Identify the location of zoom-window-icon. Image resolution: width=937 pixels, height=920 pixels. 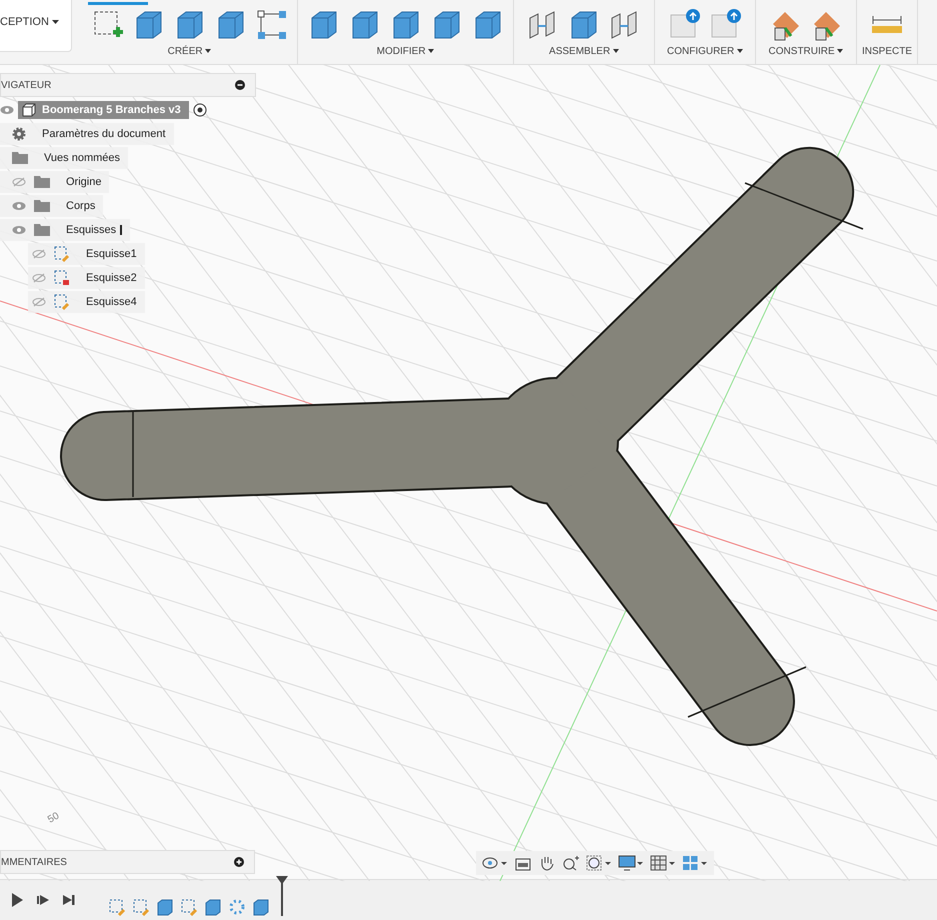
(599, 863).